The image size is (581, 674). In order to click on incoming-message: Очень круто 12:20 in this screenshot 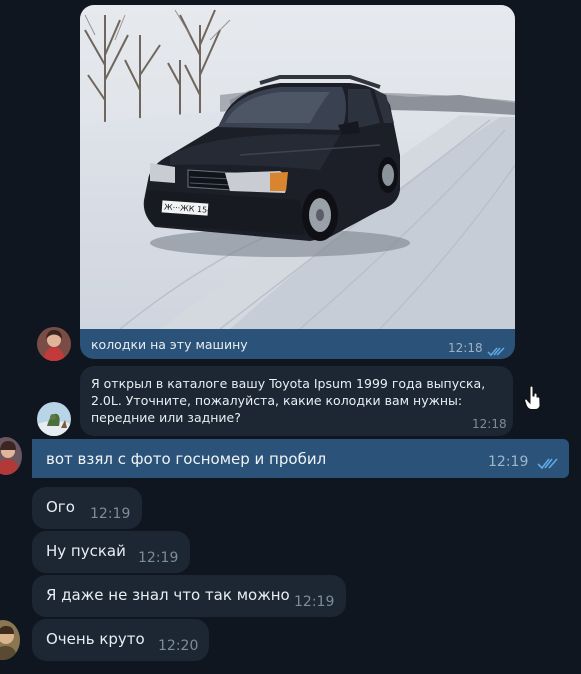, I will do `click(120, 640)`.